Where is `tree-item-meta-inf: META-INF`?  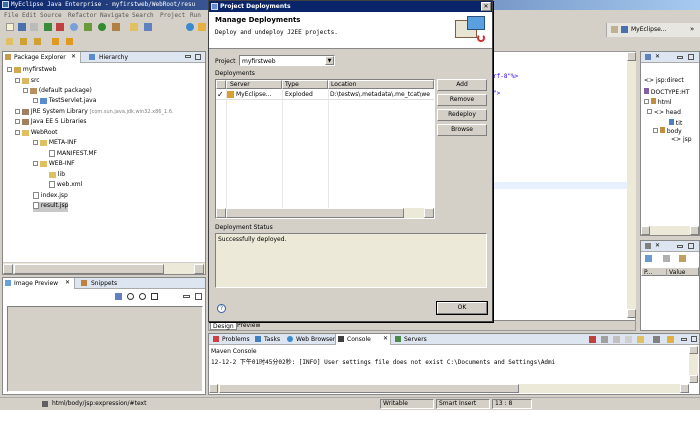 tree-item-meta-inf: META-INF is located at coordinates (55, 143).